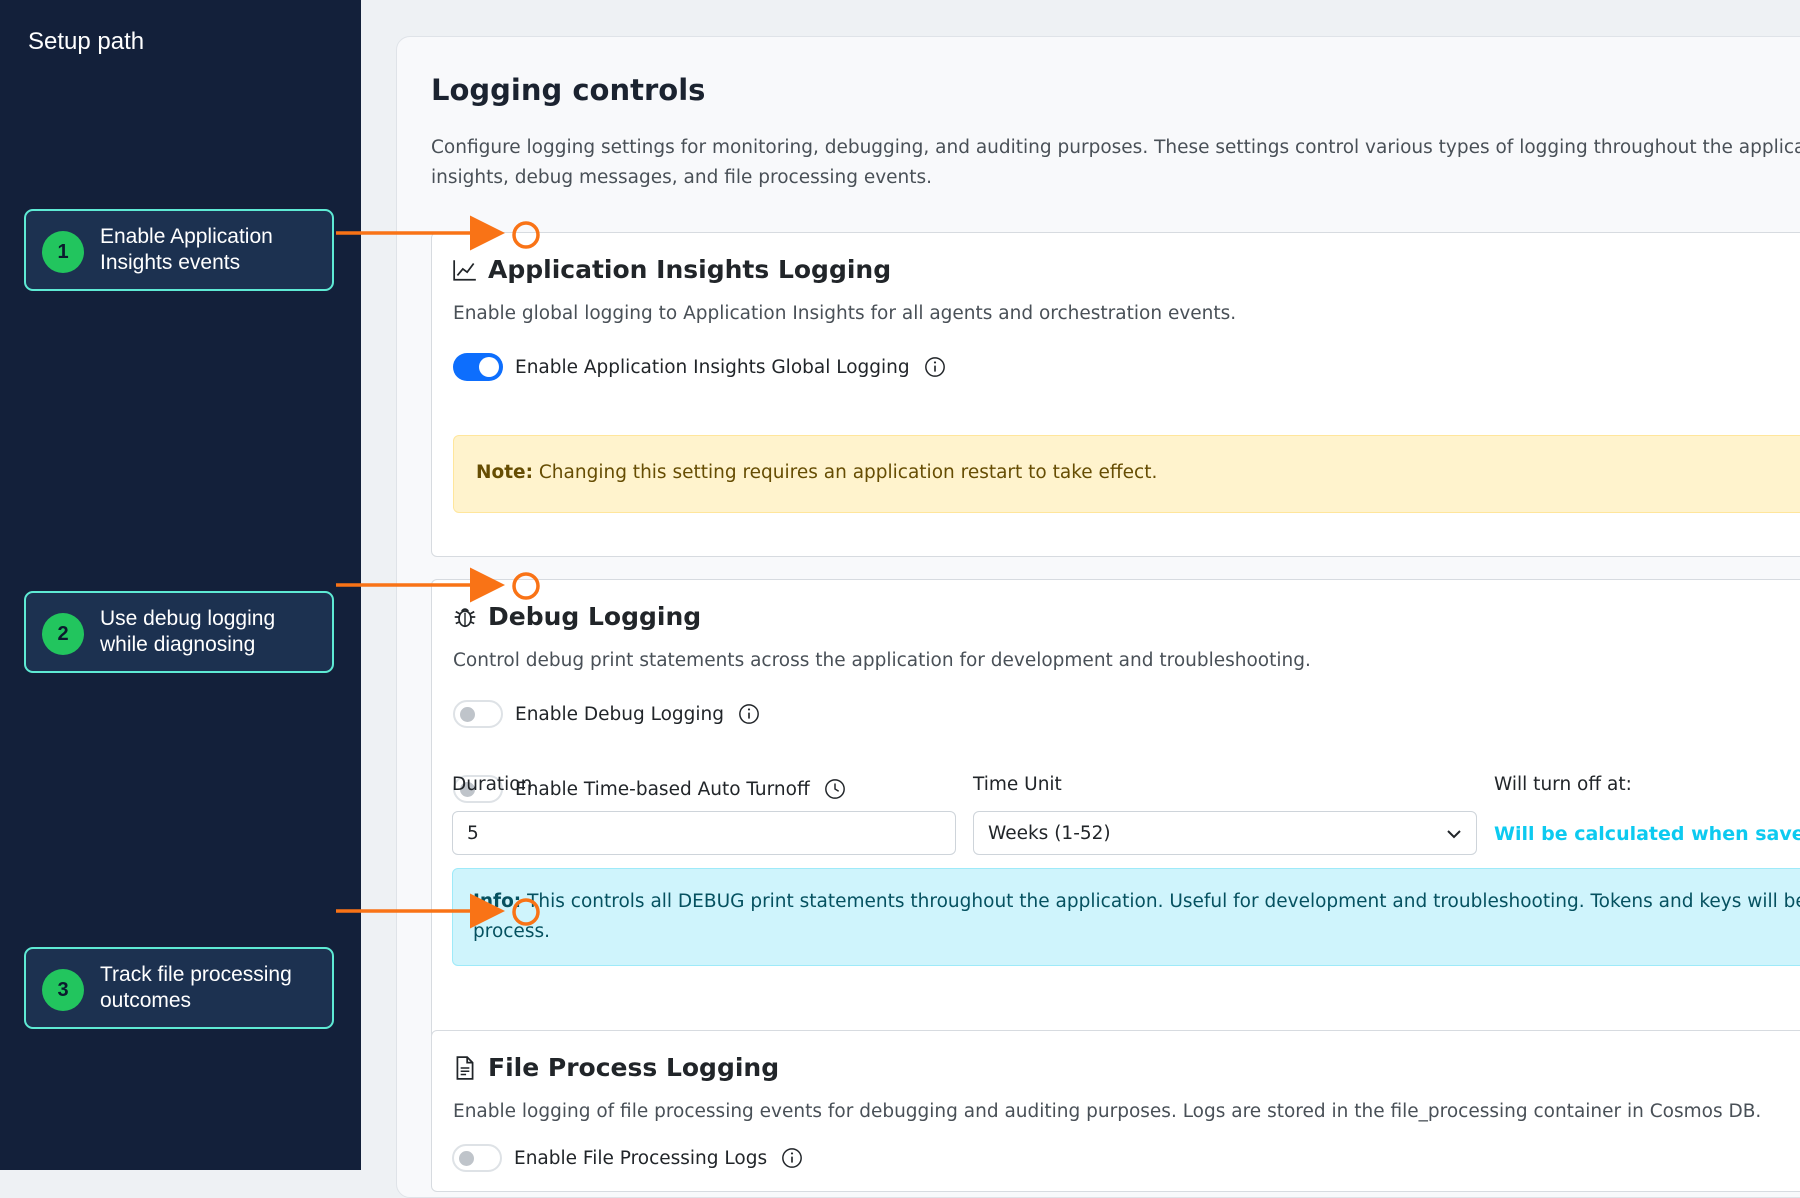 The image size is (1800, 1198). I want to click on debug-header: Debug Logging, so click(576, 616).